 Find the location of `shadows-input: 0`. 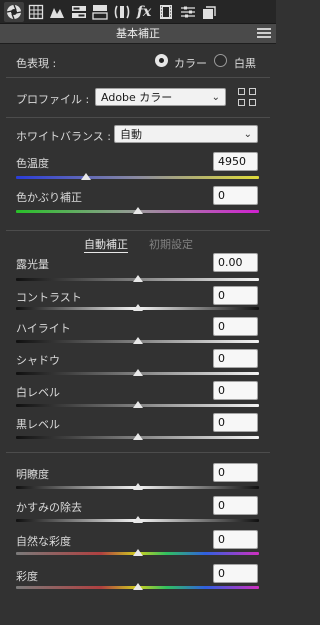

shadows-input: 0 is located at coordinates (235, 358).